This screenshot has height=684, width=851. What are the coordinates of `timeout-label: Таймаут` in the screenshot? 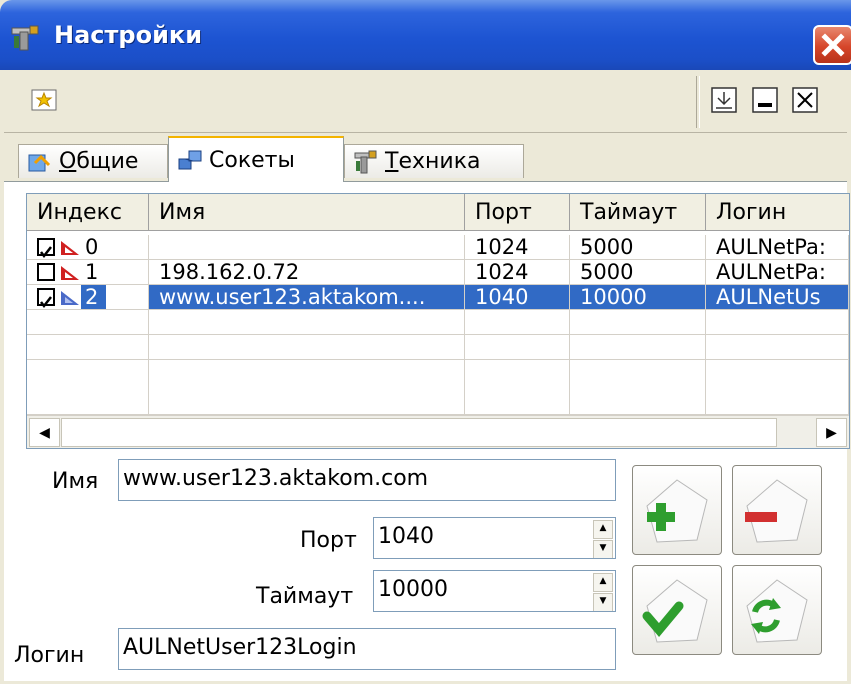 It's located at (305, 596).